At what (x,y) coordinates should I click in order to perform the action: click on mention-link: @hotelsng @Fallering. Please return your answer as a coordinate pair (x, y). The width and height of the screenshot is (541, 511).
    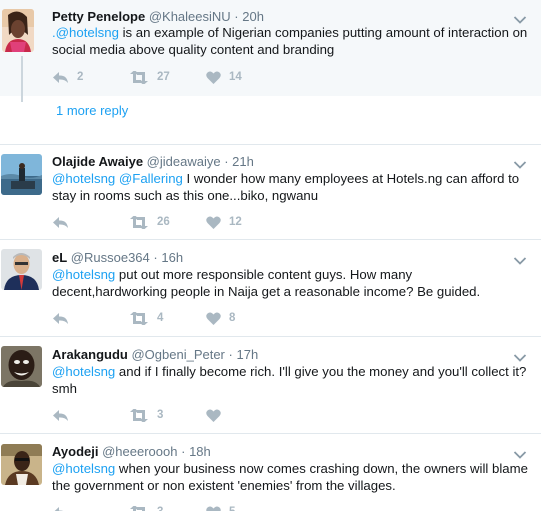
    Looking at the image, I should click on (117, 178).